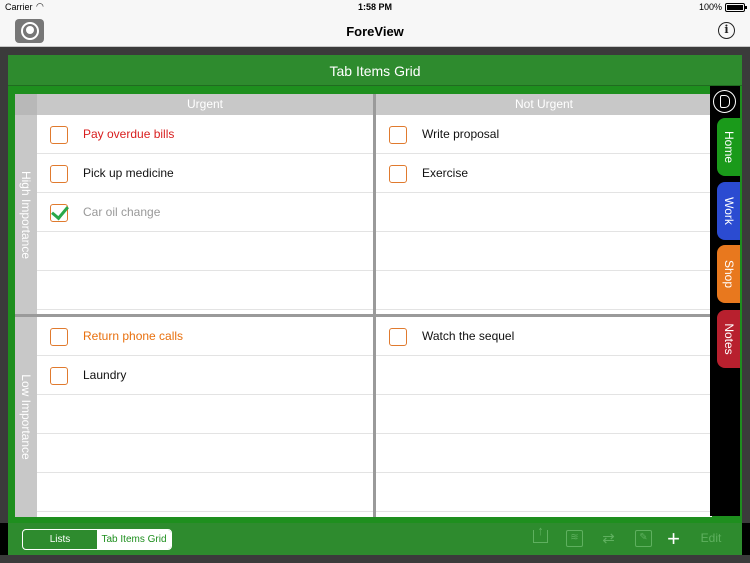  Describe the element at coordinates (544, 173) in the screenshot. I see `task-row: Exercise` at that location.